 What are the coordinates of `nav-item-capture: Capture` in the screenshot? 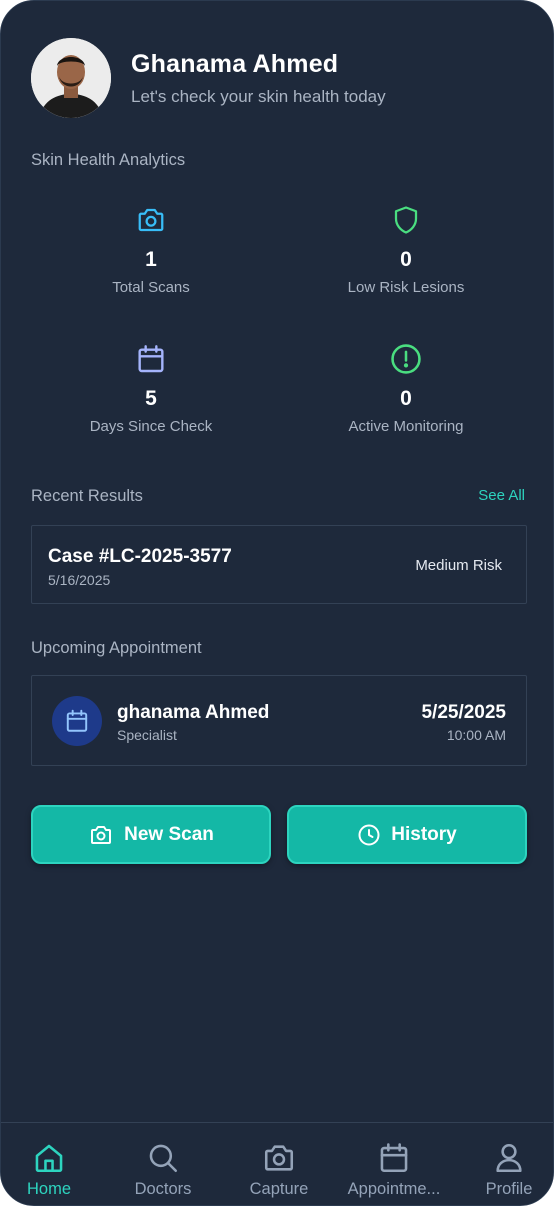 It's located at (279, 1164).